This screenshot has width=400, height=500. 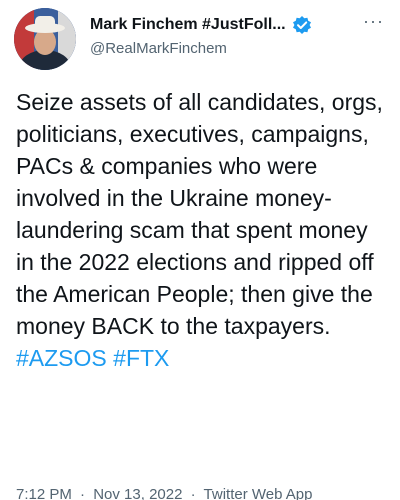 I want to click on tweet-source: Twitter Web App, so click(x=258, y=493).